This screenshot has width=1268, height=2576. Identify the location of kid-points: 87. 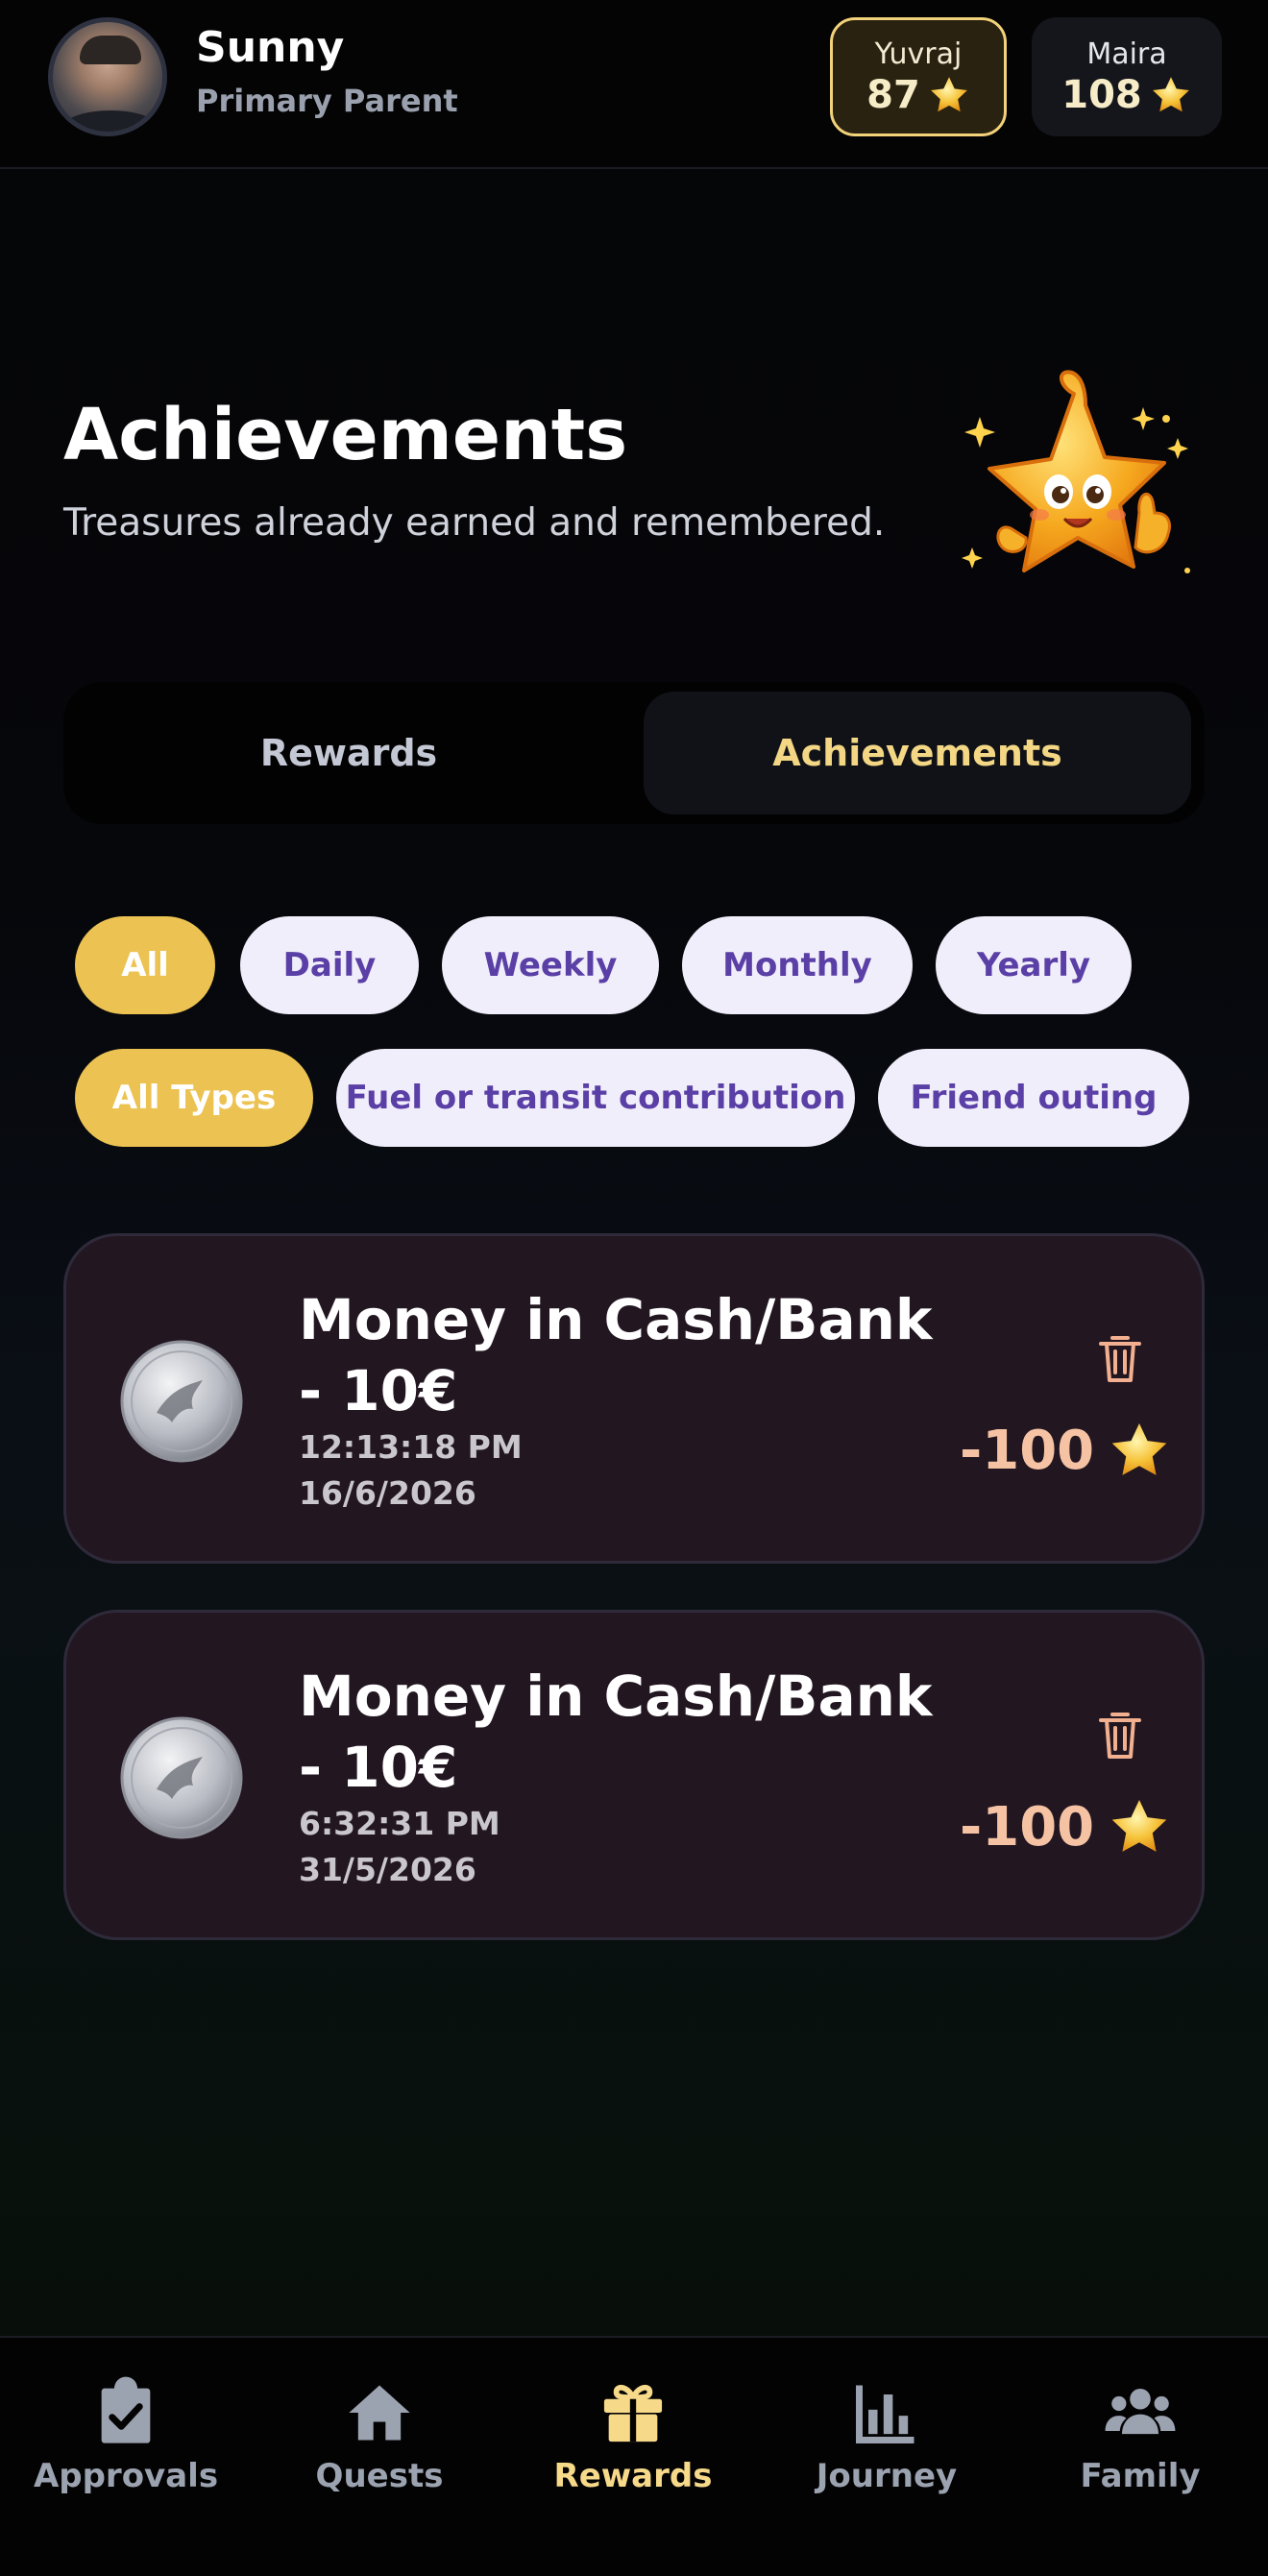
(918, 95).